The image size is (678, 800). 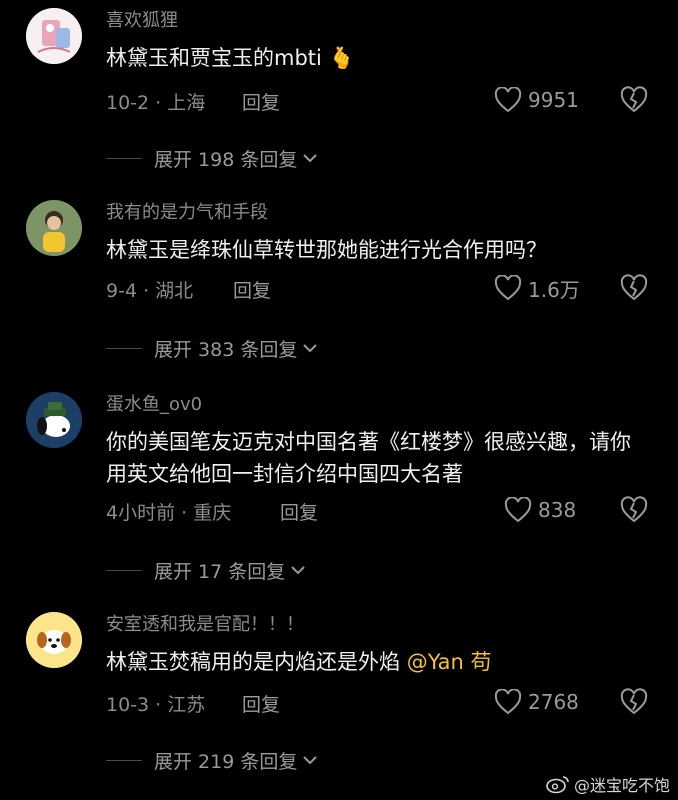 What do you see at coordinates (150, 291) in the screenshot?
I see `comment-meta: 9-4 · 湖北` at bounding box center [150, 291].